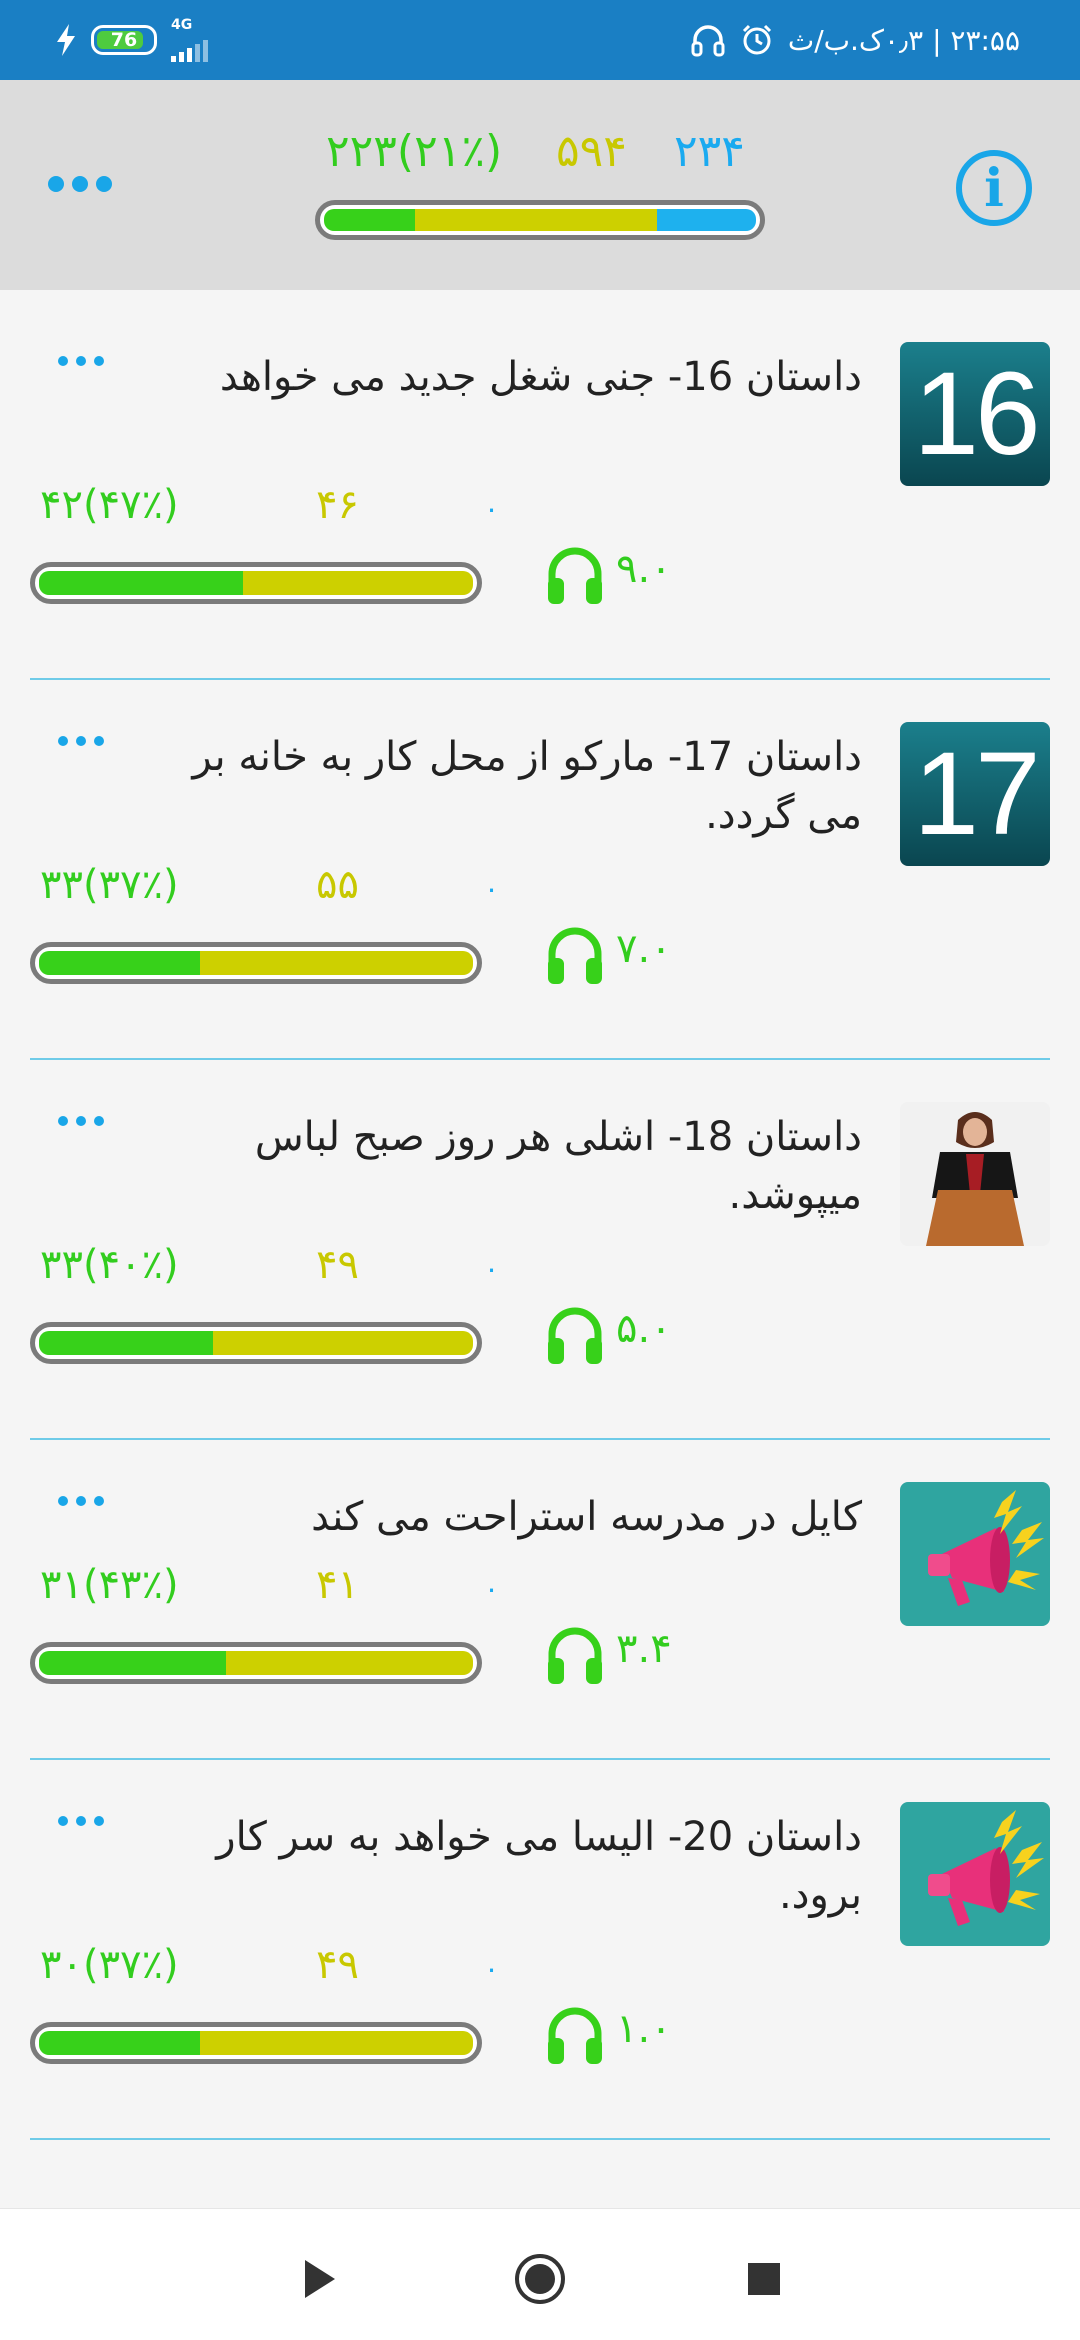 The width and height of the screenshot is (1080, 2340). I want to click on battery-level: 76, so click(124, 40).